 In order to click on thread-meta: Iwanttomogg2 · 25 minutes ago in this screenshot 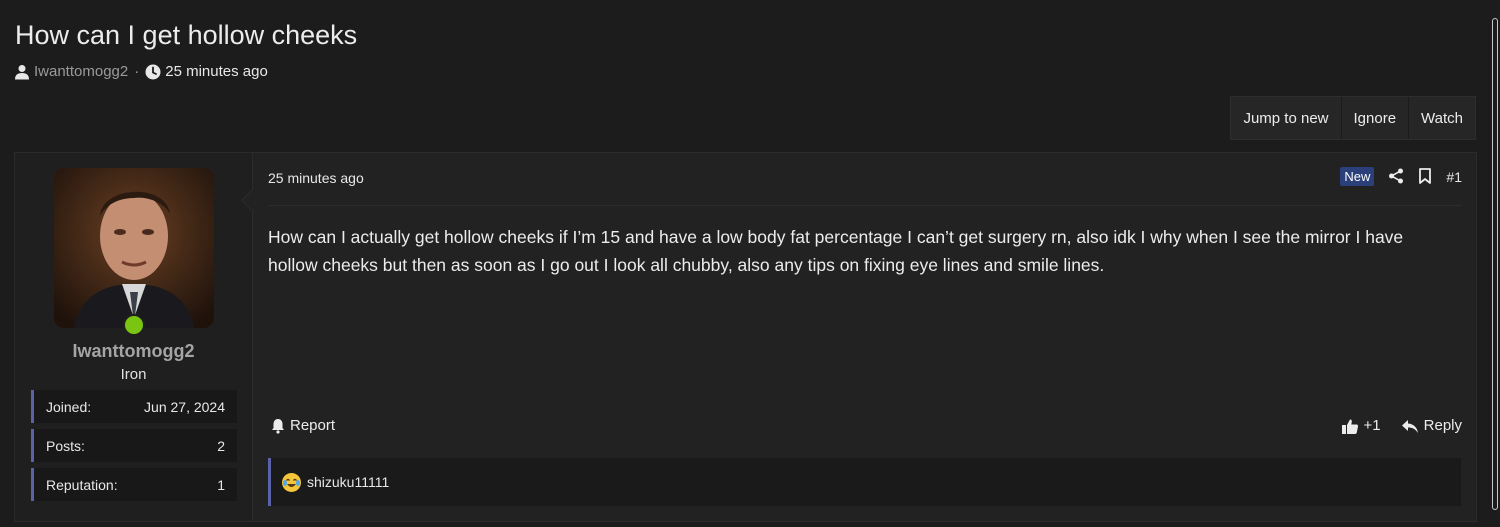, I will do `click(141, 72)`.